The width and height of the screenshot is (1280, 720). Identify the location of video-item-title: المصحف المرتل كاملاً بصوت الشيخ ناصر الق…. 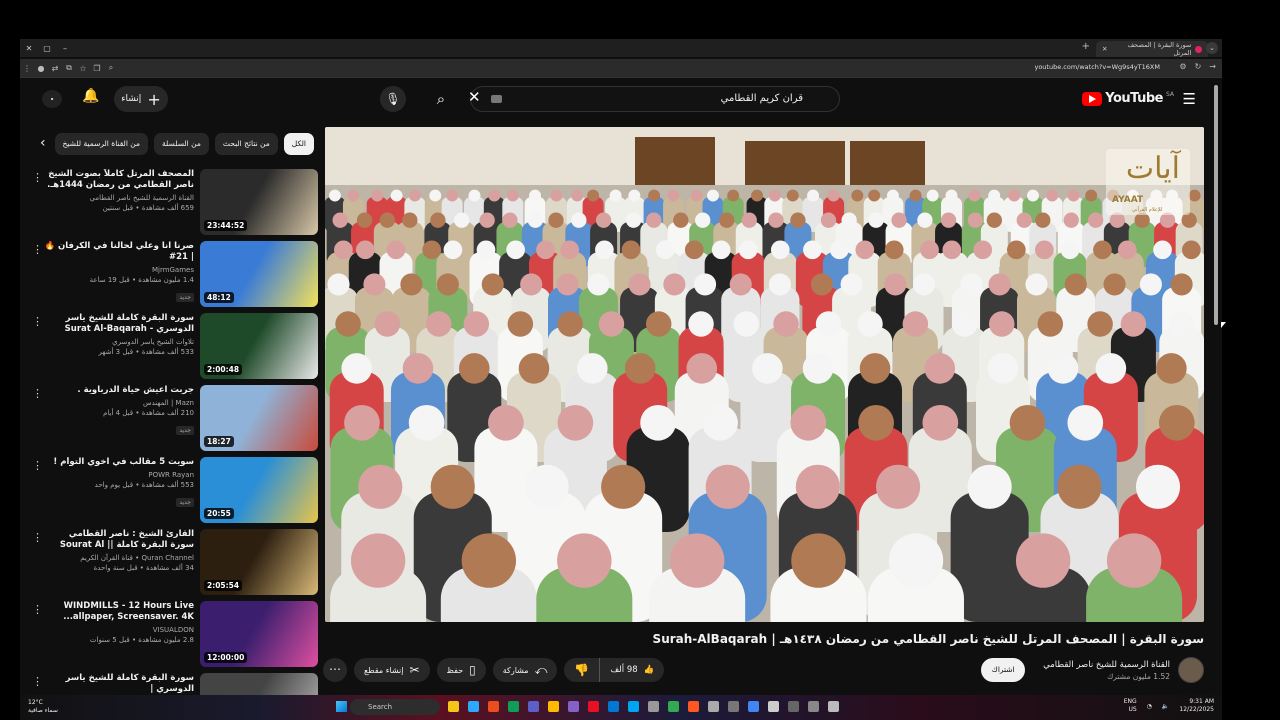
(119, 180).